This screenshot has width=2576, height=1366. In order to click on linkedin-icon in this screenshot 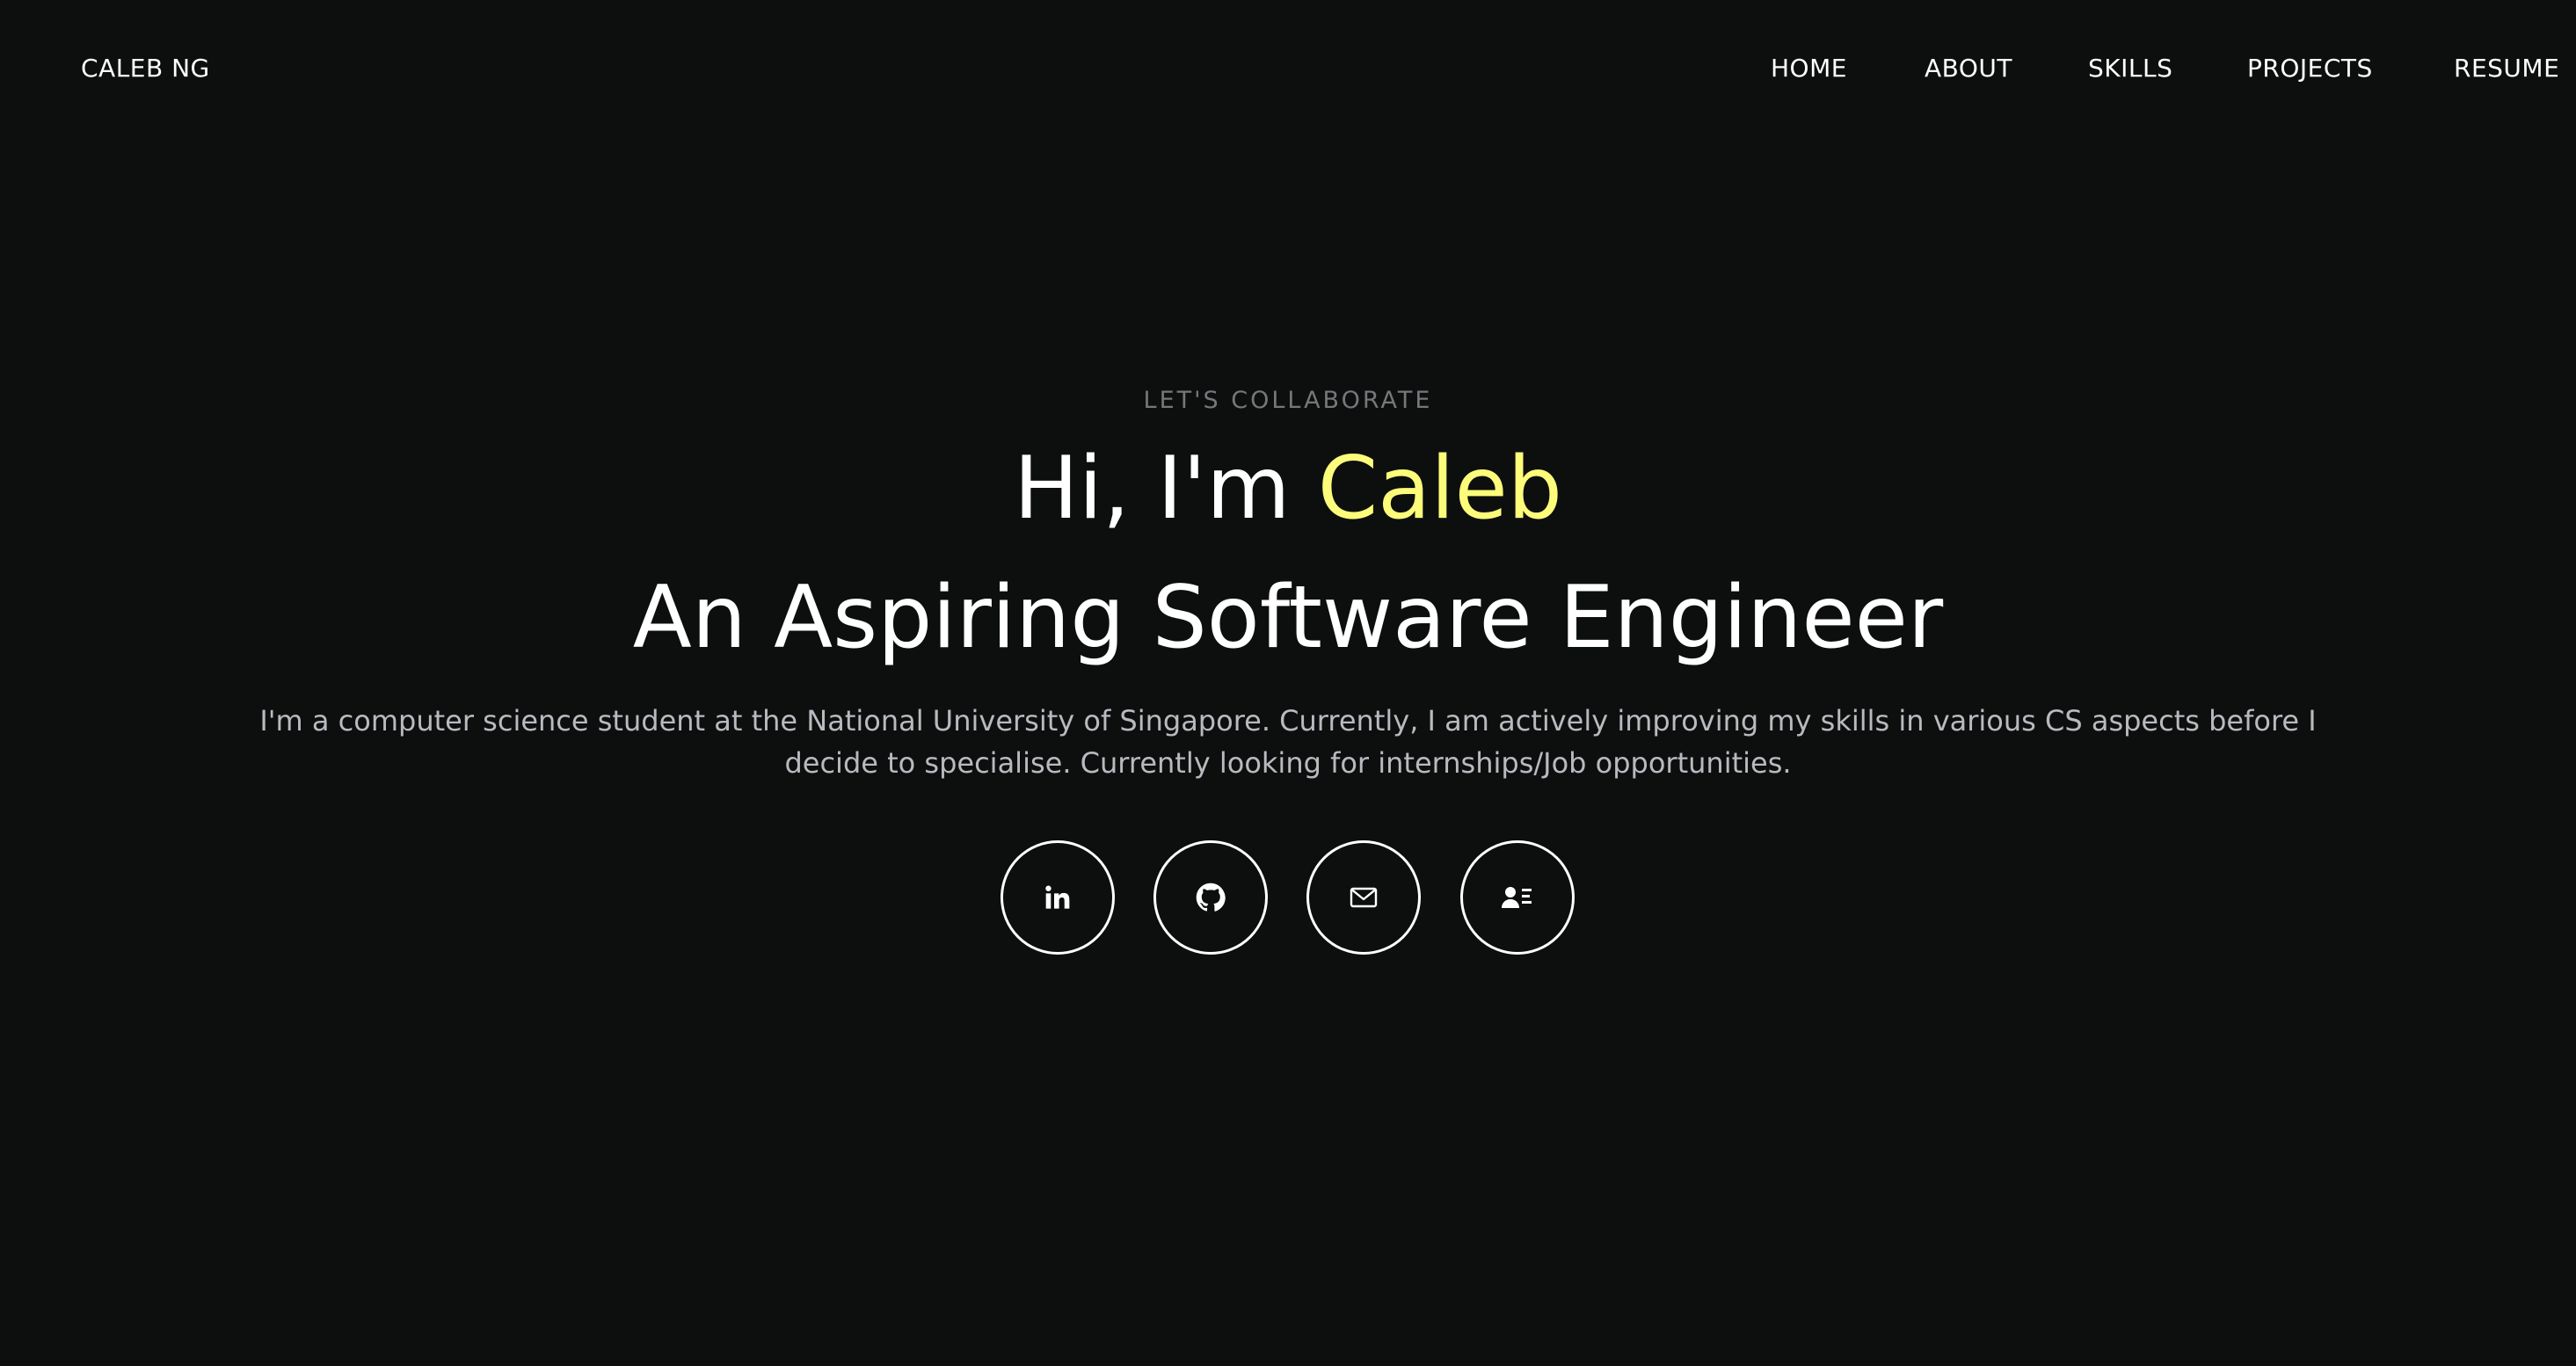, I will do `click(1058, 897)`.